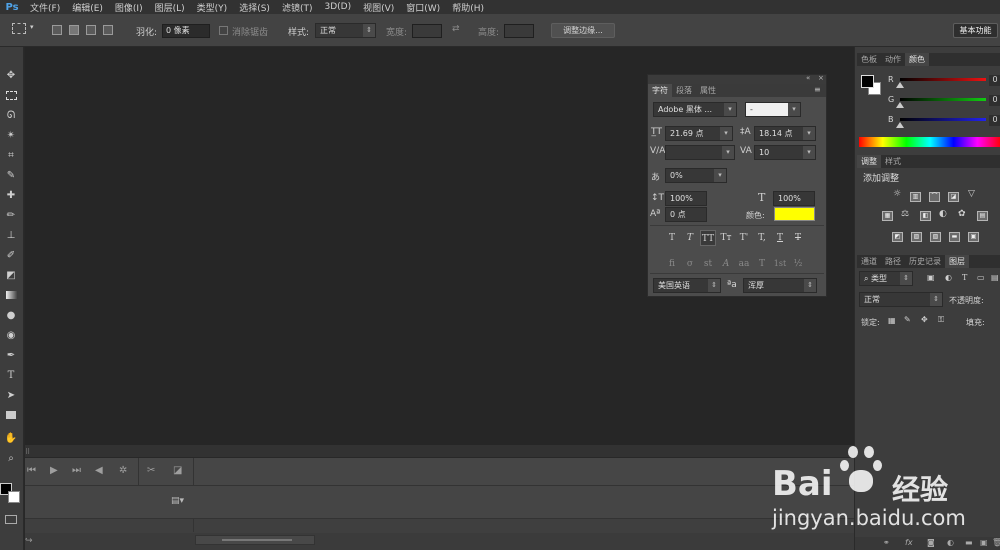 Image resolution: width=1000 pixels, height=550 pixels. Describe the element at coordinates (994, 80) in the screenshot. I see `channel-r-value: 0` at that location.